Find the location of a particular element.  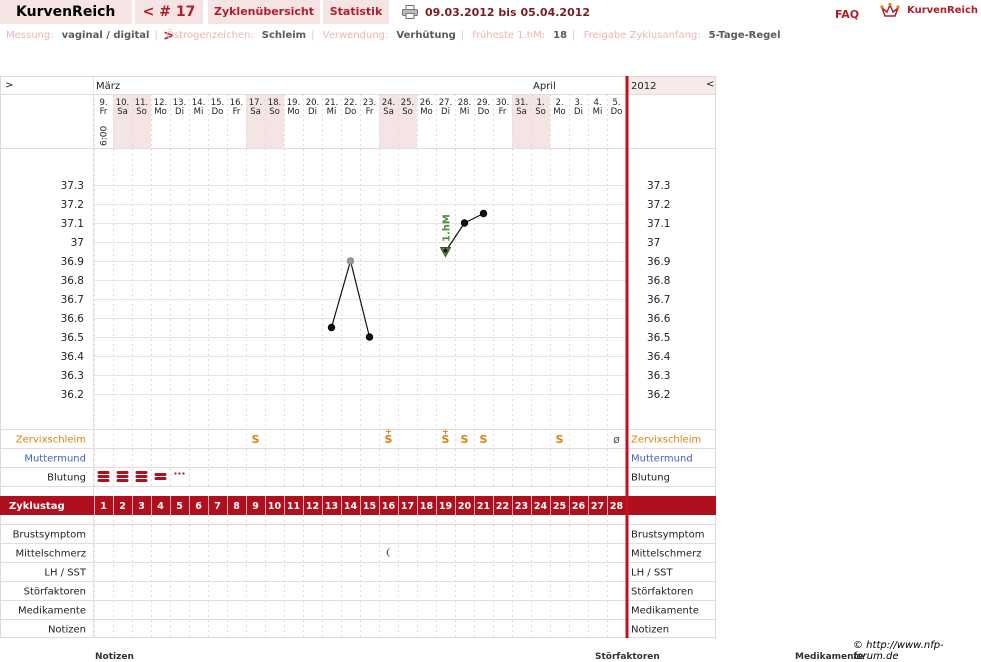

row-label-right-midpain: Mittelschmerz is located at coordinates (666, 554).